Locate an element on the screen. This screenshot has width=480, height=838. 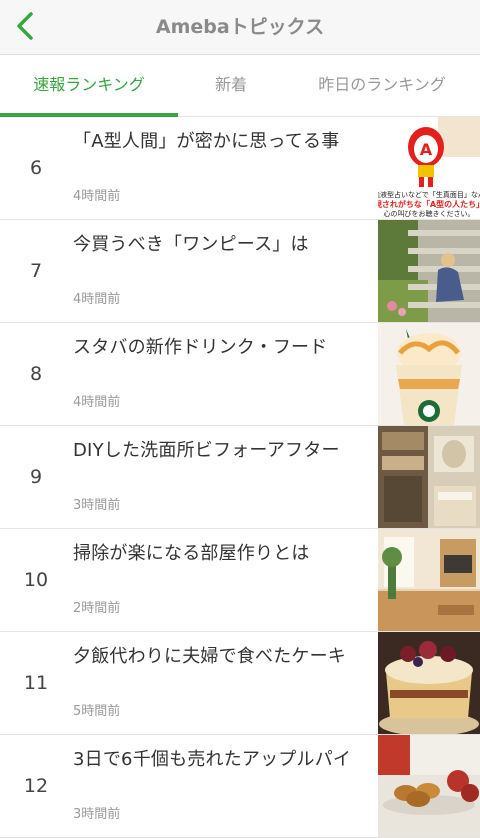
topic-title: 夕飯代わりに夫婦で食べたケーキ is located at coordinates (209, 656).